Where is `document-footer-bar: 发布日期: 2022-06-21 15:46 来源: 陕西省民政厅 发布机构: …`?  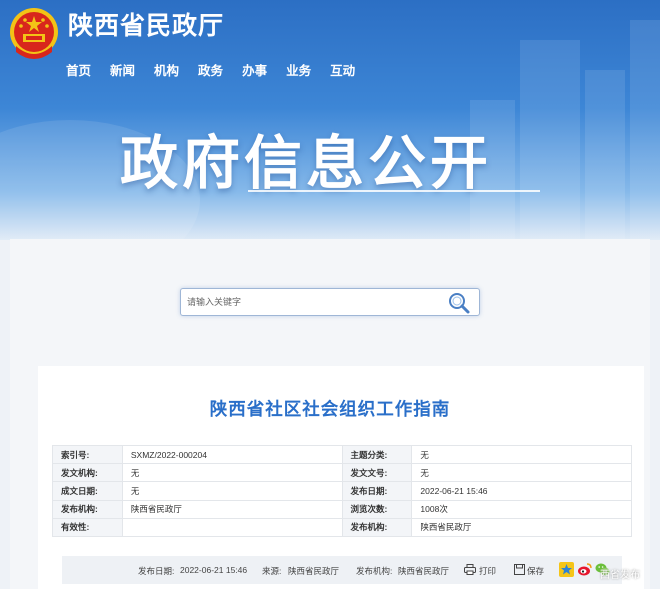
document-footer-bar: 发布日期: 2022-06-21 15:46 来源: 陕西省民政厅 发布机构: … is located at coordinates (342, 570).